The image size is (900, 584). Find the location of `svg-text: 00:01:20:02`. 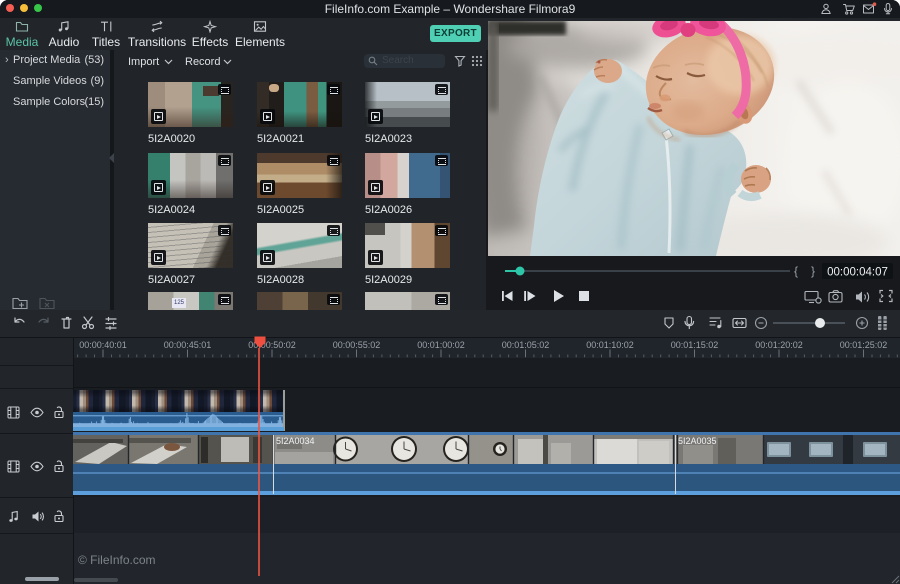

svg-text: 00:01:20:02 is located at coordinates (779, 345).